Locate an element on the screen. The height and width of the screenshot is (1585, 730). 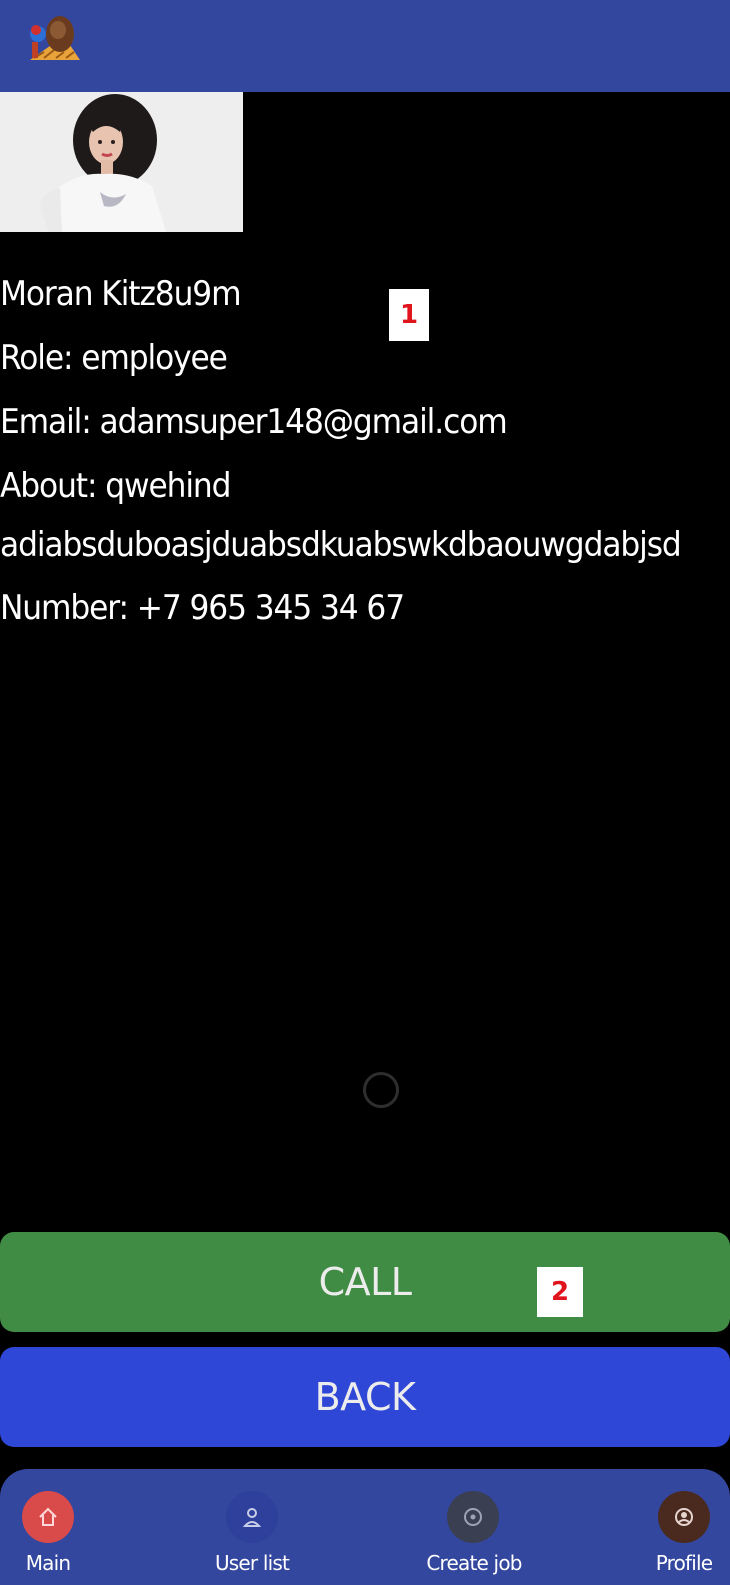
user-about-continued: adiabsduboasjduabsdkuabswkdbaouwgdabjsd is located at coordinates (341, 545).